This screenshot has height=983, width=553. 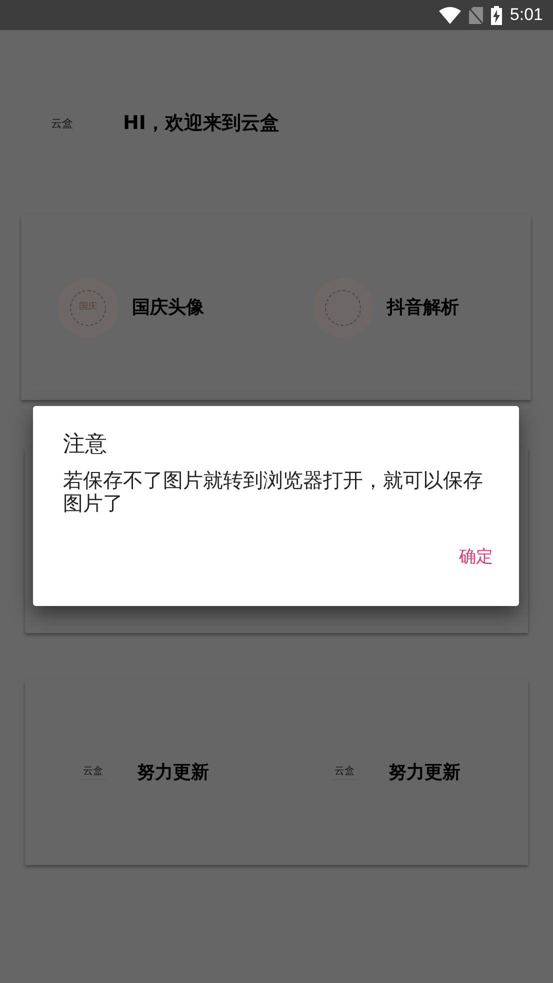 What do you see at coordinates (168, 307) in the screenshot?
I see `feature-label: 国庆头像` at bounding box center [168, 307].